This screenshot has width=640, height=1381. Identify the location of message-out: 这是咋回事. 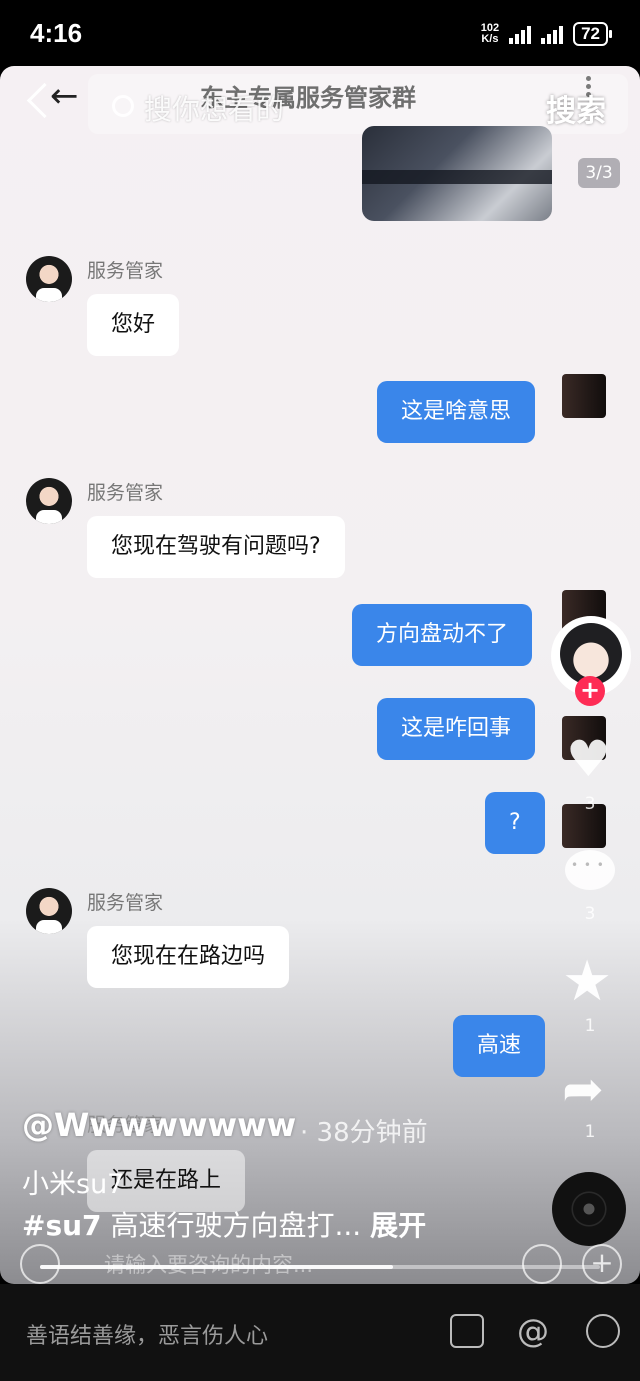
(456, 729).